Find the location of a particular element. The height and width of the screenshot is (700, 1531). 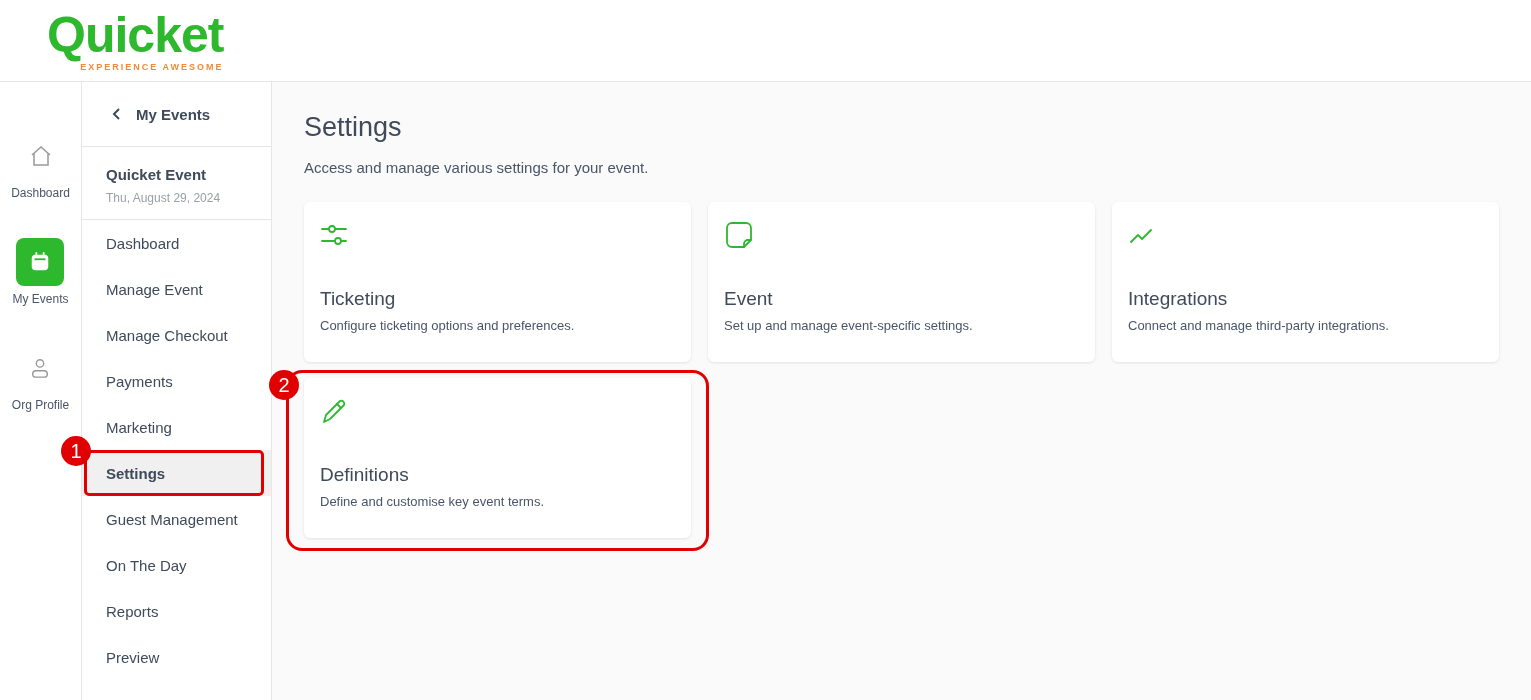

settings-card: Ticketing Configure ticketing options and preferences. is located at coordinates (497, 282).